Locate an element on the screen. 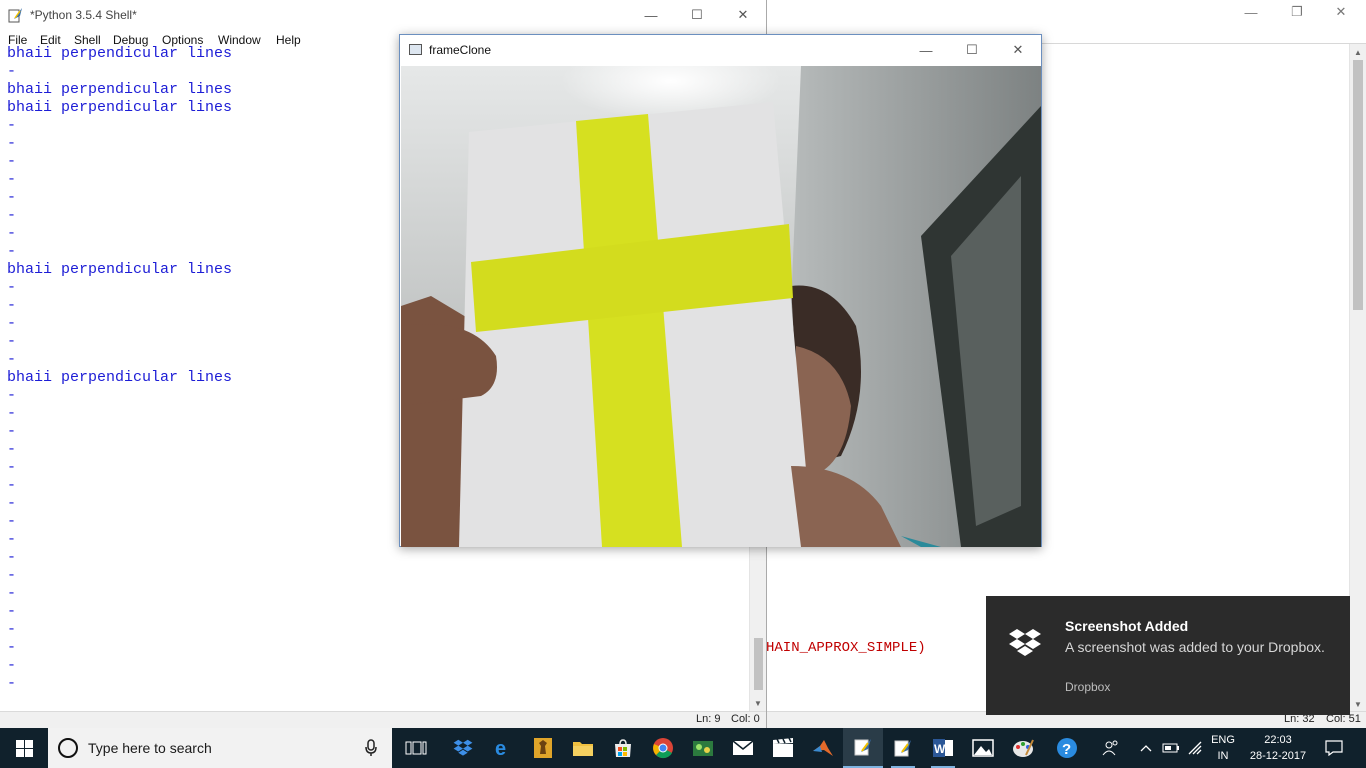 This screenshot has width=1366, height=768. paint-icon is located at coordinates (1023, 748).